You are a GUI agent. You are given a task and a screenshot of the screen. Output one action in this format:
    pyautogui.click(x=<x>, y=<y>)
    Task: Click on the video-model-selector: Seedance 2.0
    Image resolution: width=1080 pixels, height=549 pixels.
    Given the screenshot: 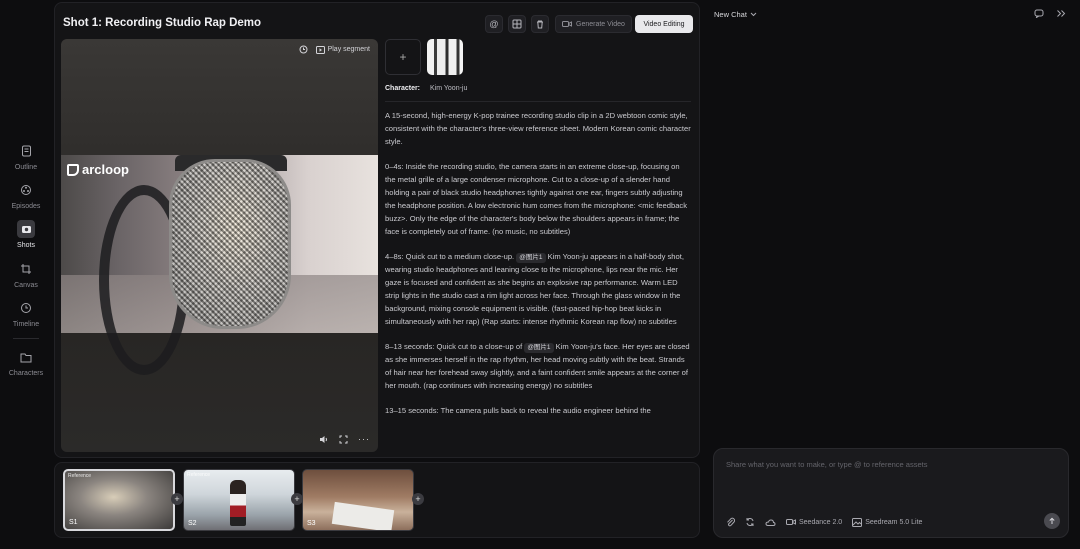 What is the action you would take?
    pyautogui.click(x=814, y=522)
    